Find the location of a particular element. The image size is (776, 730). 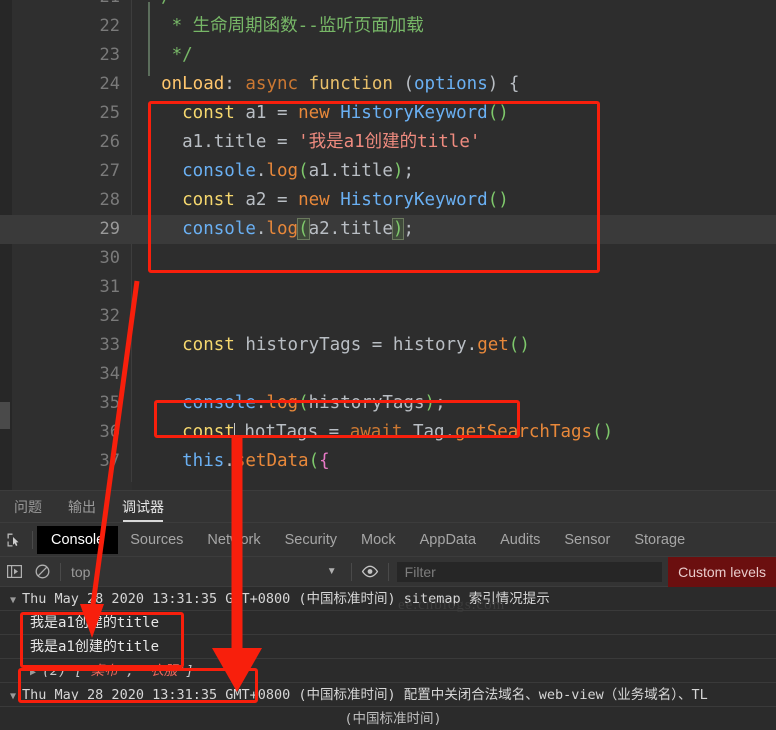

code-token: getSearchTags is located at coordinates (524, 432).